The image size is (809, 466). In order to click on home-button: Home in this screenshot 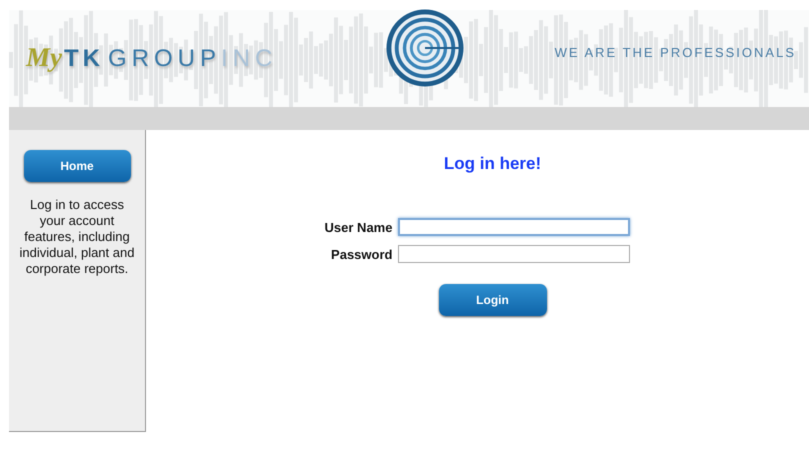, I will do `click(77, 166)`.